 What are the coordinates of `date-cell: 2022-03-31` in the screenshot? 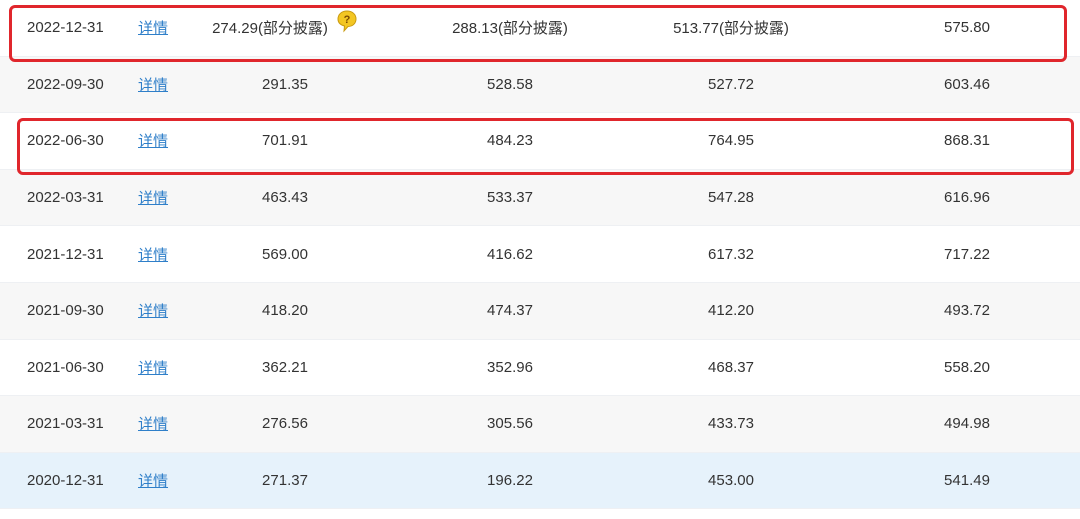 It's located at (65, 198).